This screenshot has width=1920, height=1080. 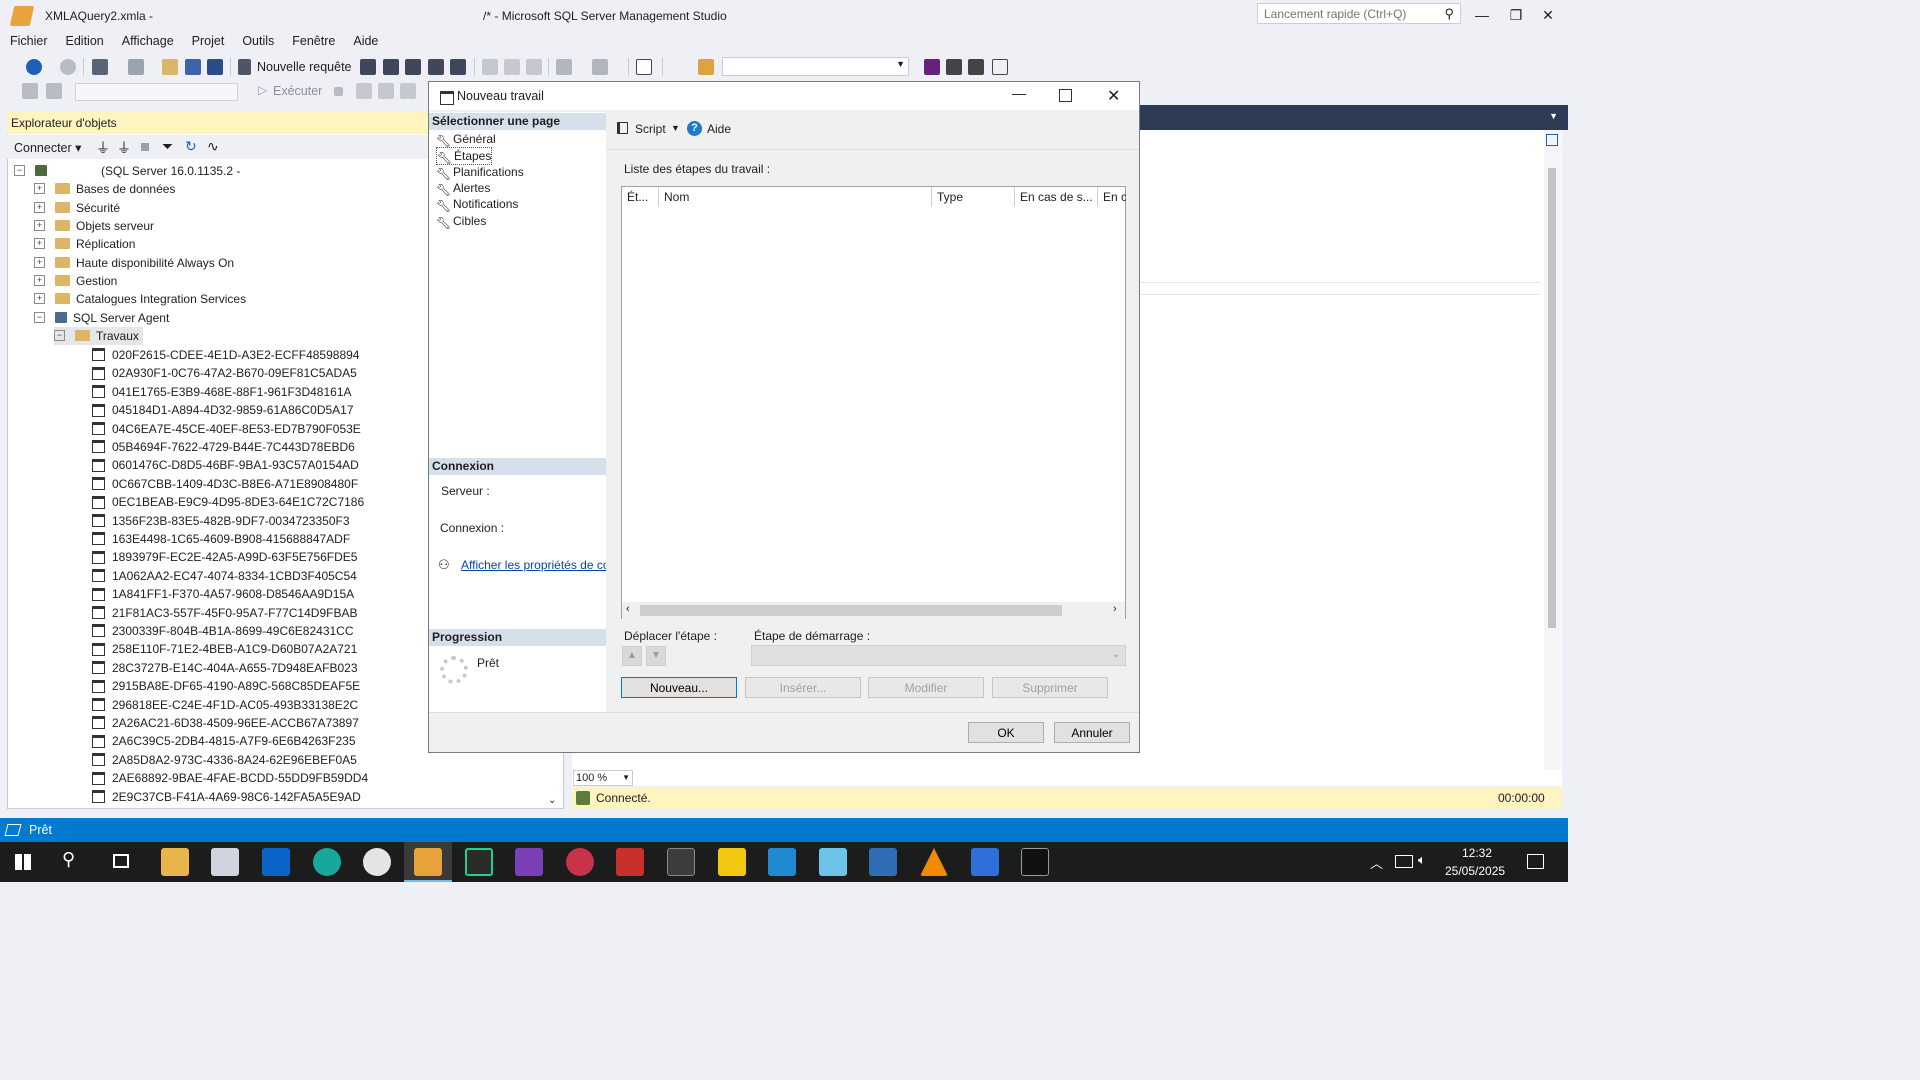 What do you see at coordinates (938, 655) in the screenshot?
I see `start-step-combo: ⌄` at bounding box center [938, 655].